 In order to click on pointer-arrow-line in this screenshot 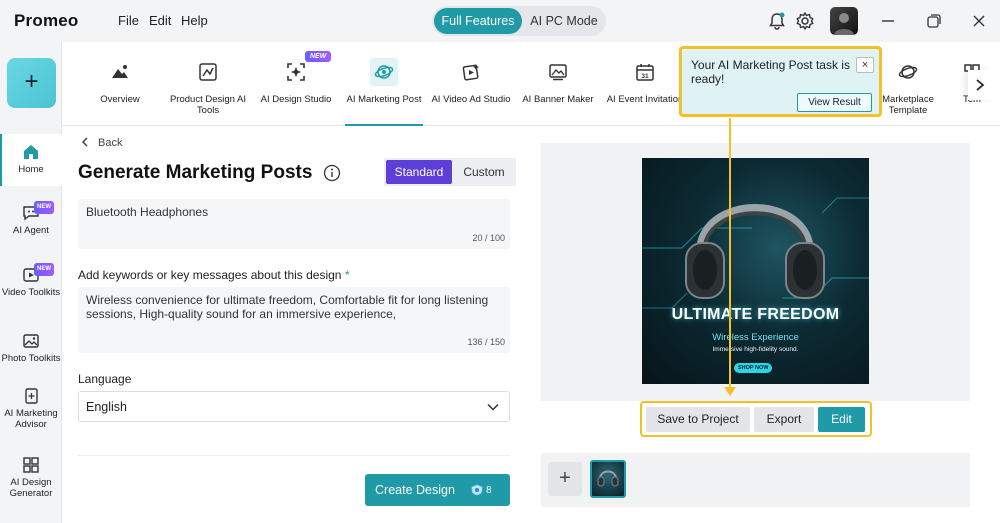, I will do `click(730, 253)`.